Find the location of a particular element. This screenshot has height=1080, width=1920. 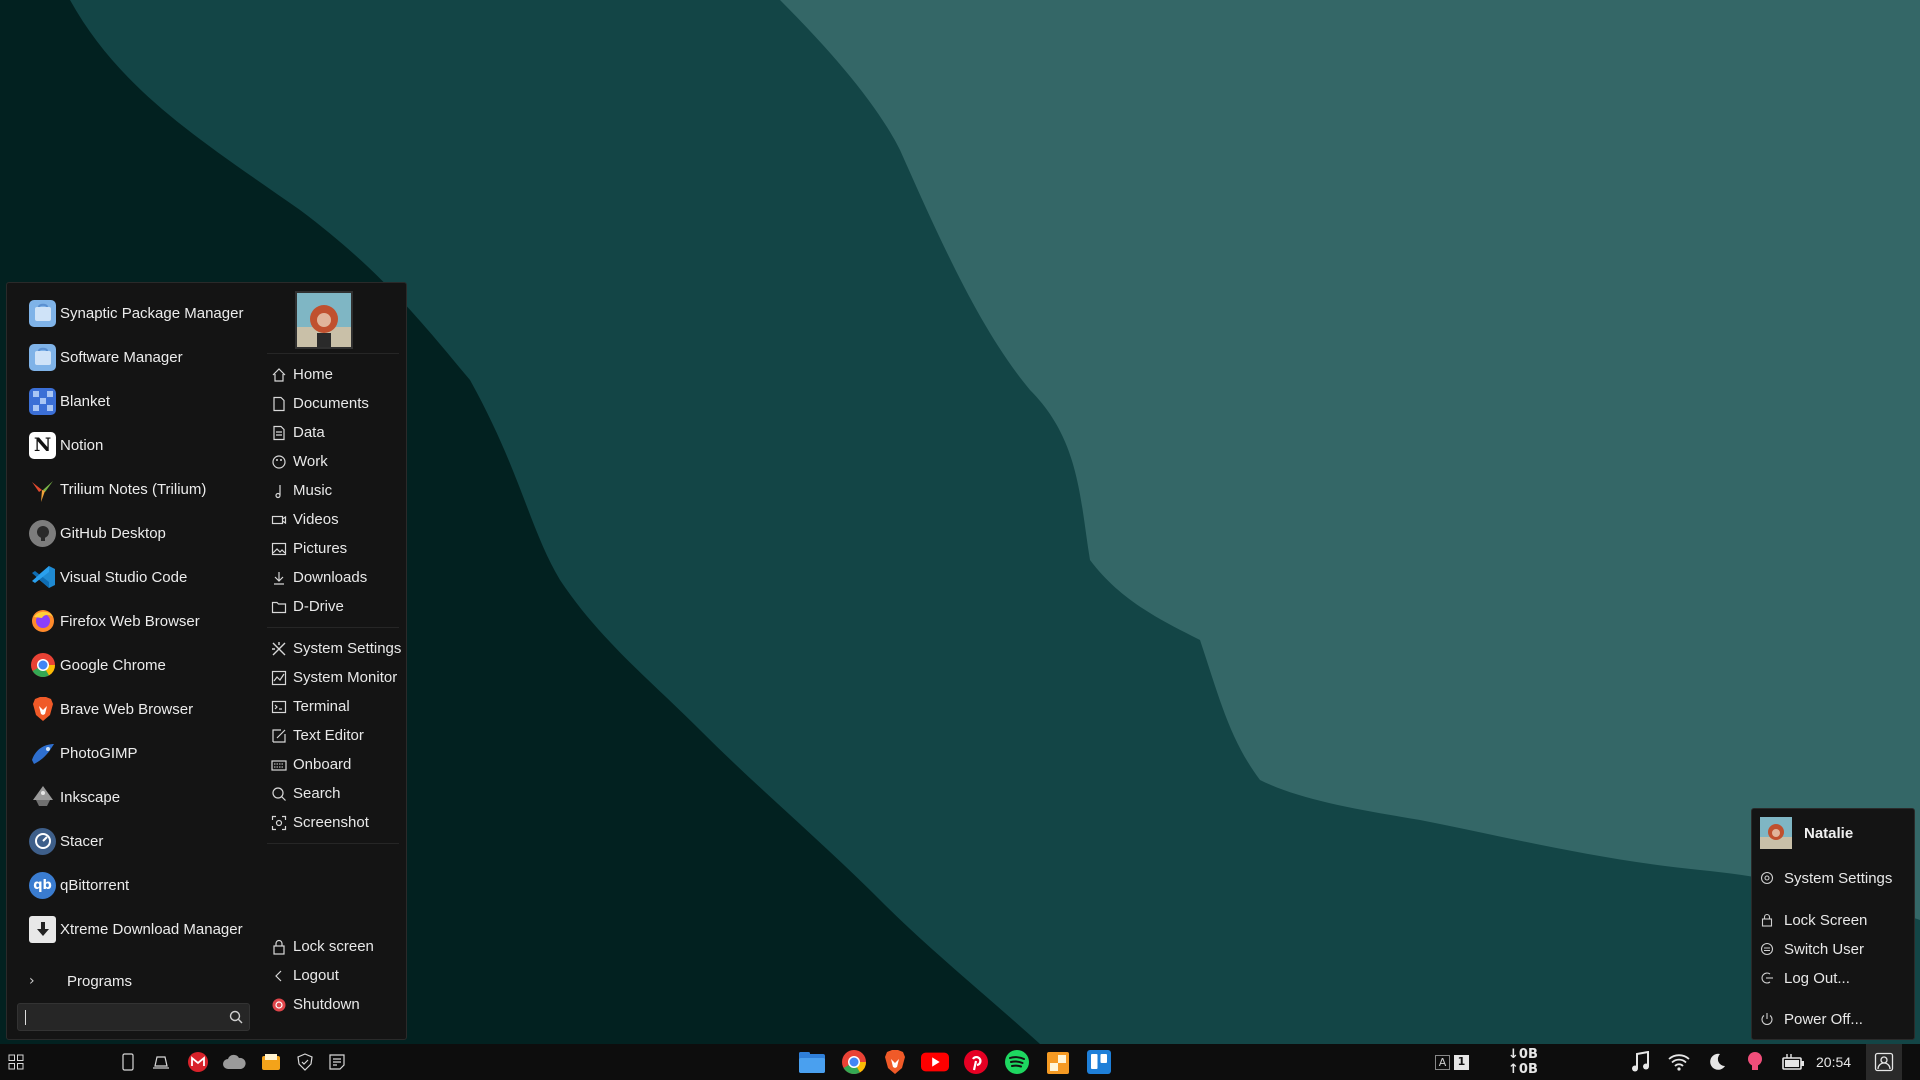

text-editor-item: Text Editor is located at coordinates (333, 735).